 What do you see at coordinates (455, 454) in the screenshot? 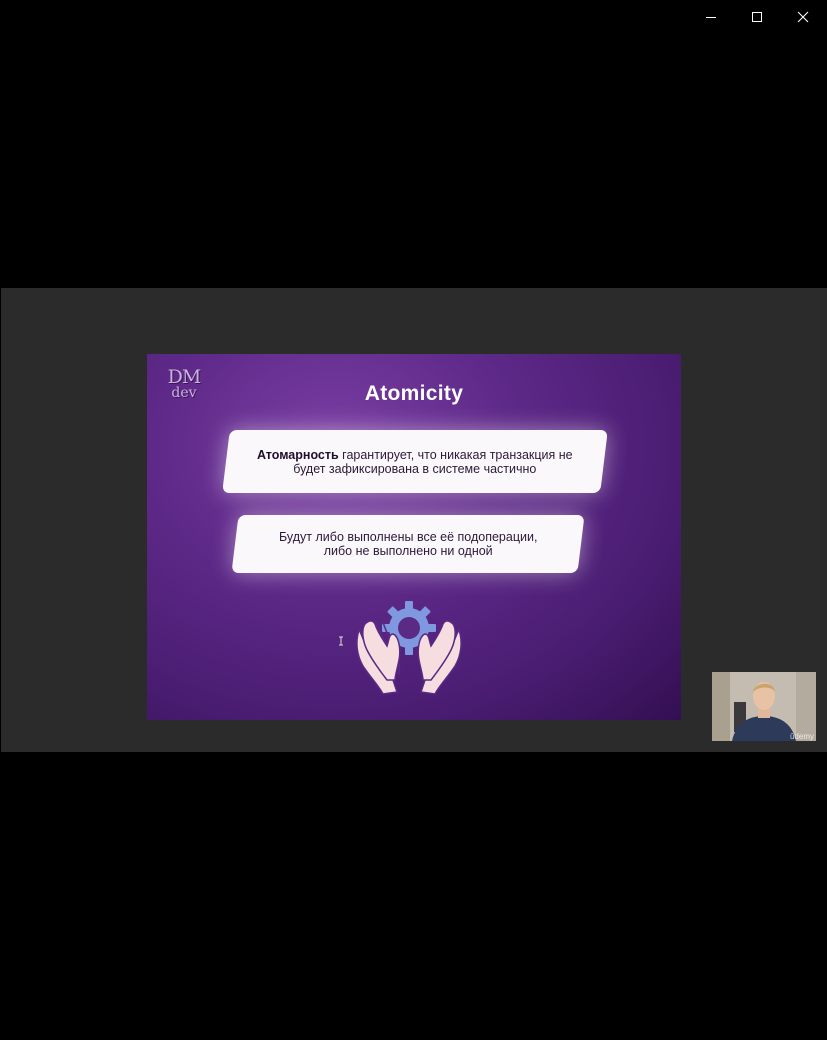
I see `definition-line1: гарантирует, что никакая транзакция не` at bounding box center [455, 454].